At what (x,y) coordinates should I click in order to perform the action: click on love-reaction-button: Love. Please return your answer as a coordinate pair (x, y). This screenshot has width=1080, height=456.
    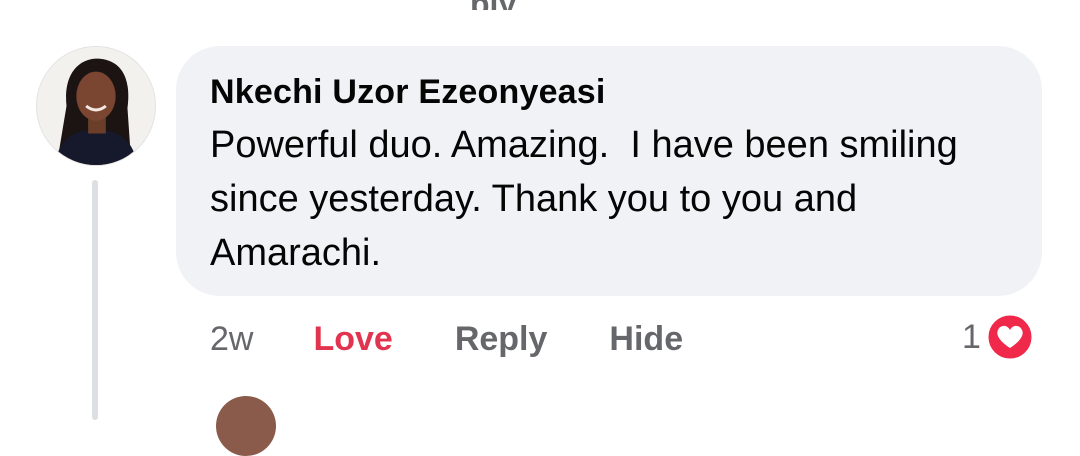
    Looking at the image, I should click on (352, 339).